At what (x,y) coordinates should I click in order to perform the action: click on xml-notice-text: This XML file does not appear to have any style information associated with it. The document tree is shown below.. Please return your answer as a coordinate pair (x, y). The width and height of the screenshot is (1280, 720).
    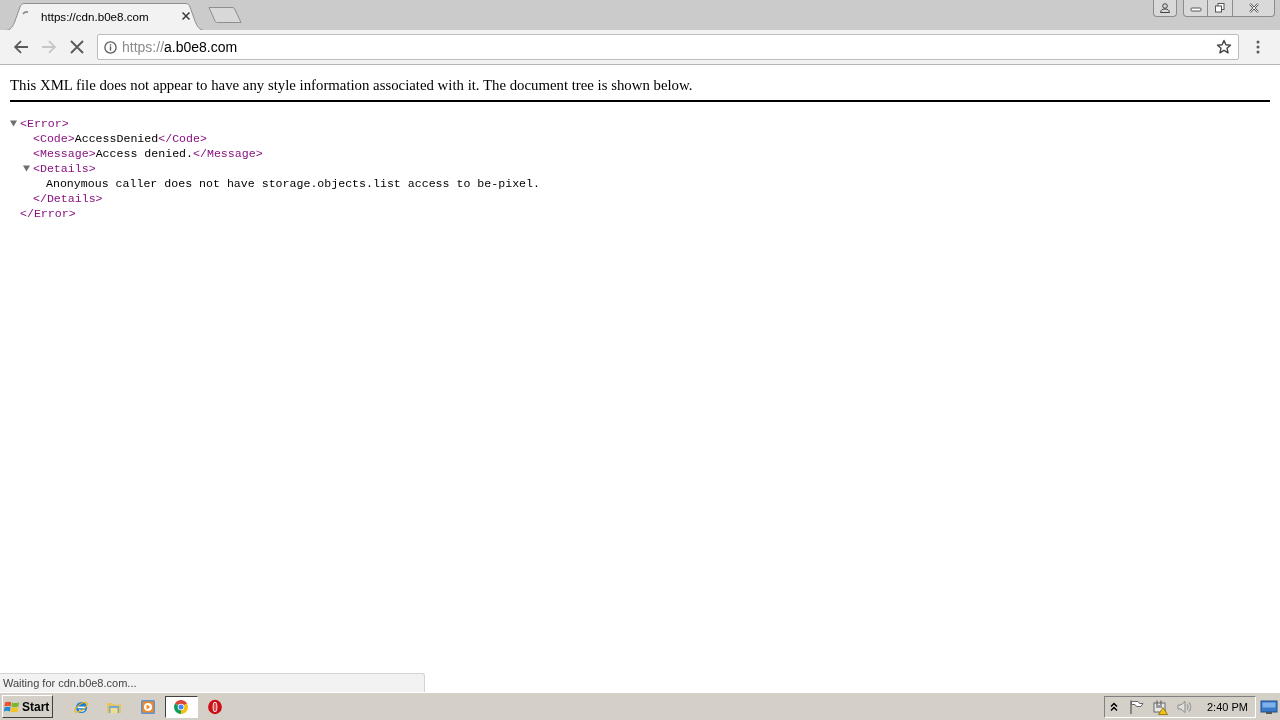
    Looking at the image, I should click on (352, 85).